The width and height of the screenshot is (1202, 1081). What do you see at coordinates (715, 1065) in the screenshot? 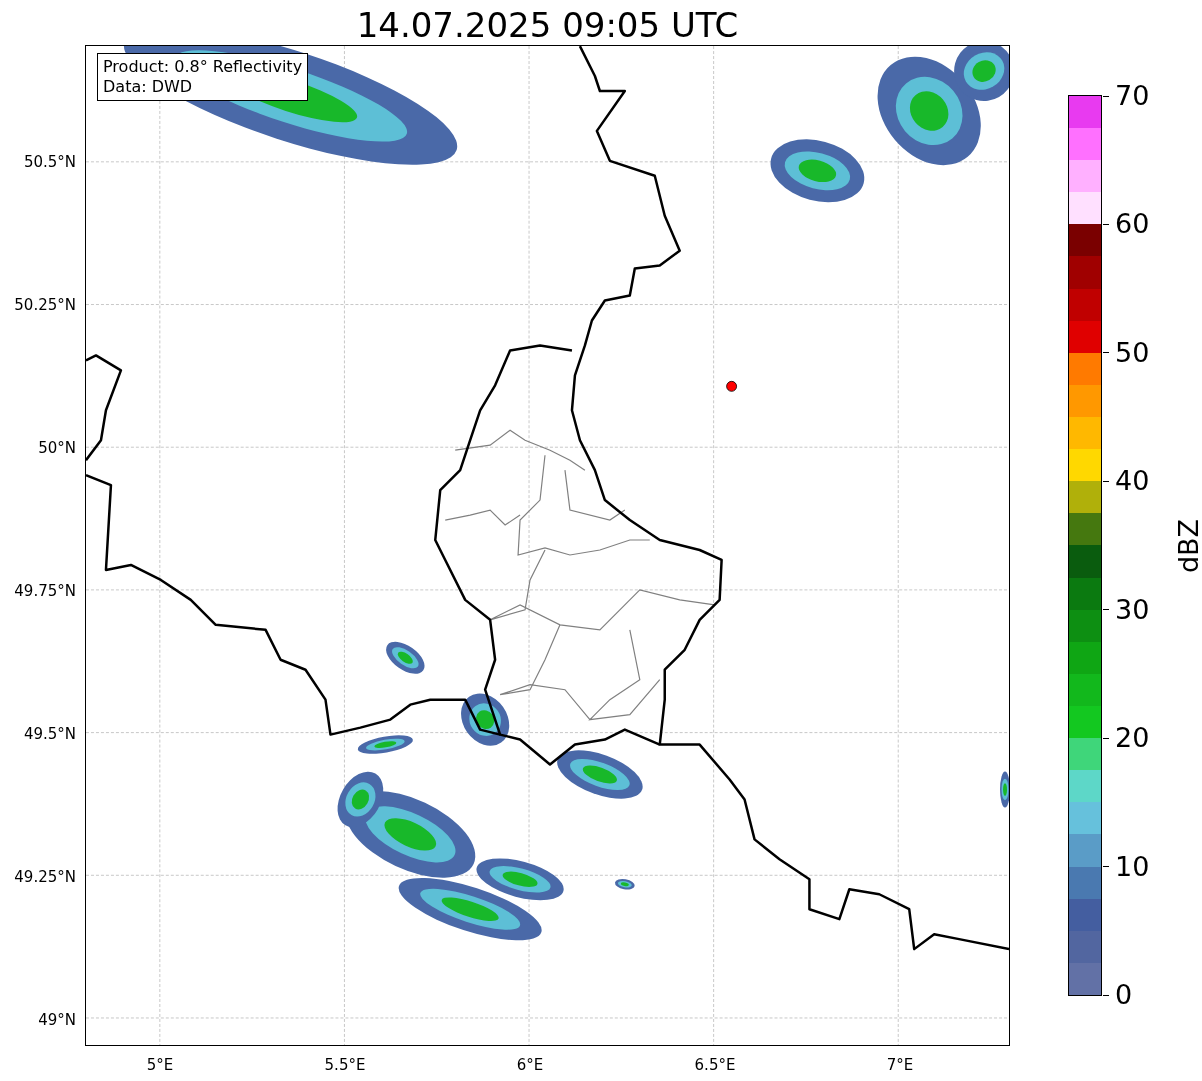
I see `x-tick-label: 6.5°E` at bounding box center [715, 1065].